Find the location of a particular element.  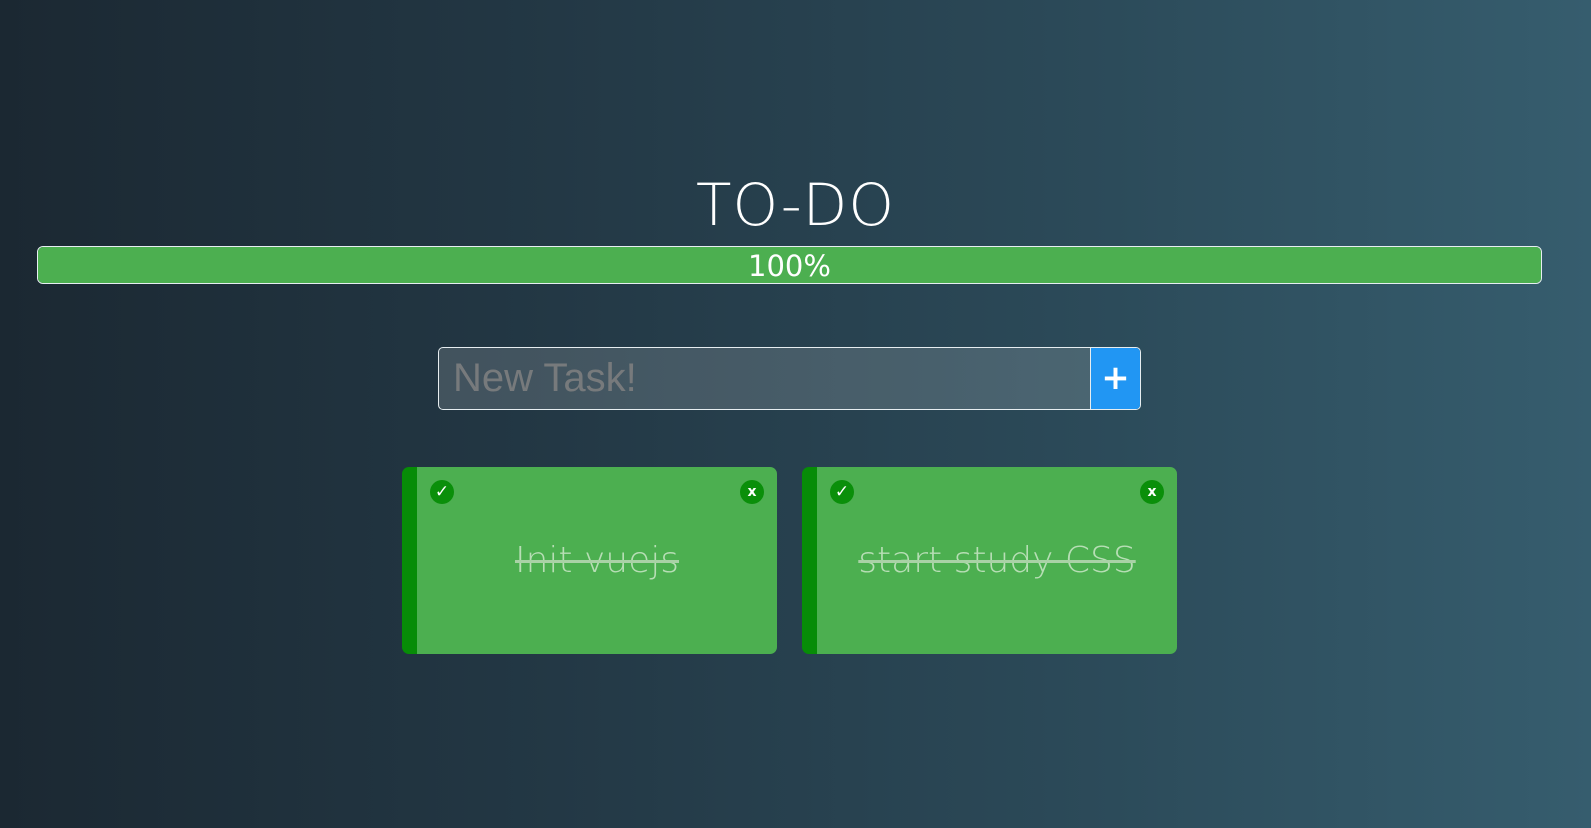

progress-label: 100% is located at coordinates (789, 266).